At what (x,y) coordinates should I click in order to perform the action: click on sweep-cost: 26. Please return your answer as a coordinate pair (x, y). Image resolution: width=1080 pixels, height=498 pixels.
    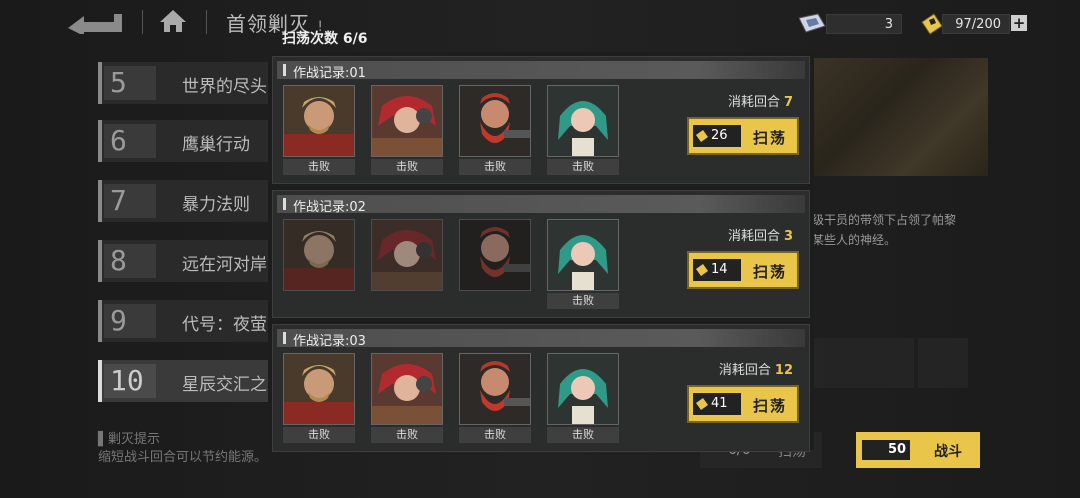
    Looking at the image, I should click on (719, 135).